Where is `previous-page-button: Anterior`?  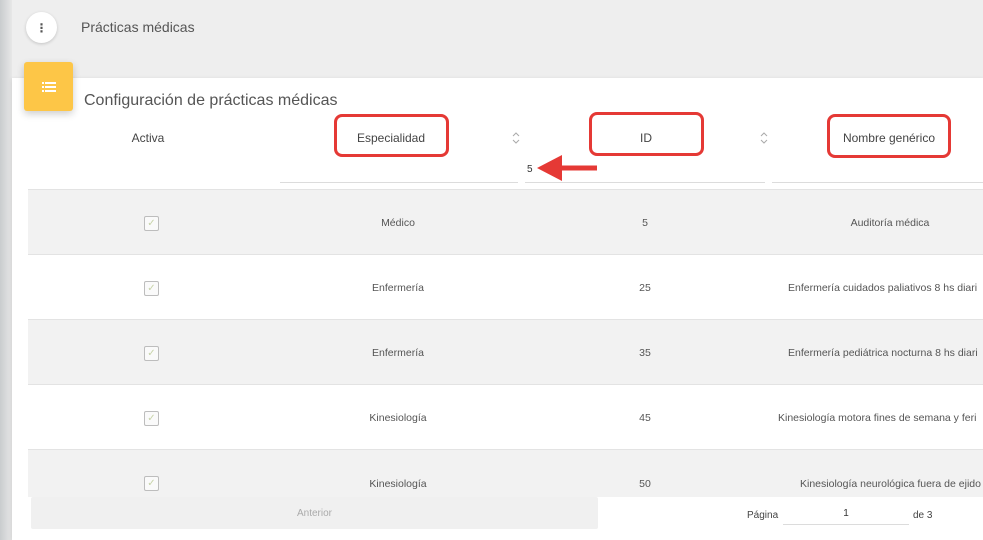
previous-page-button: Anterior is located at coordinates (314, 513).